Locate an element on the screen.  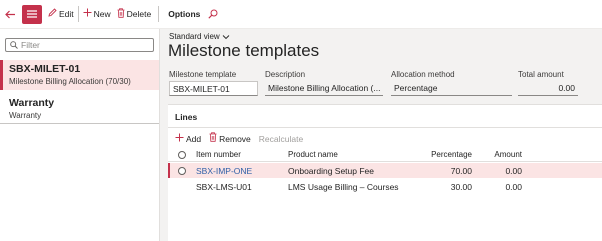
select-all-radio is located at coordinates (182, 154).